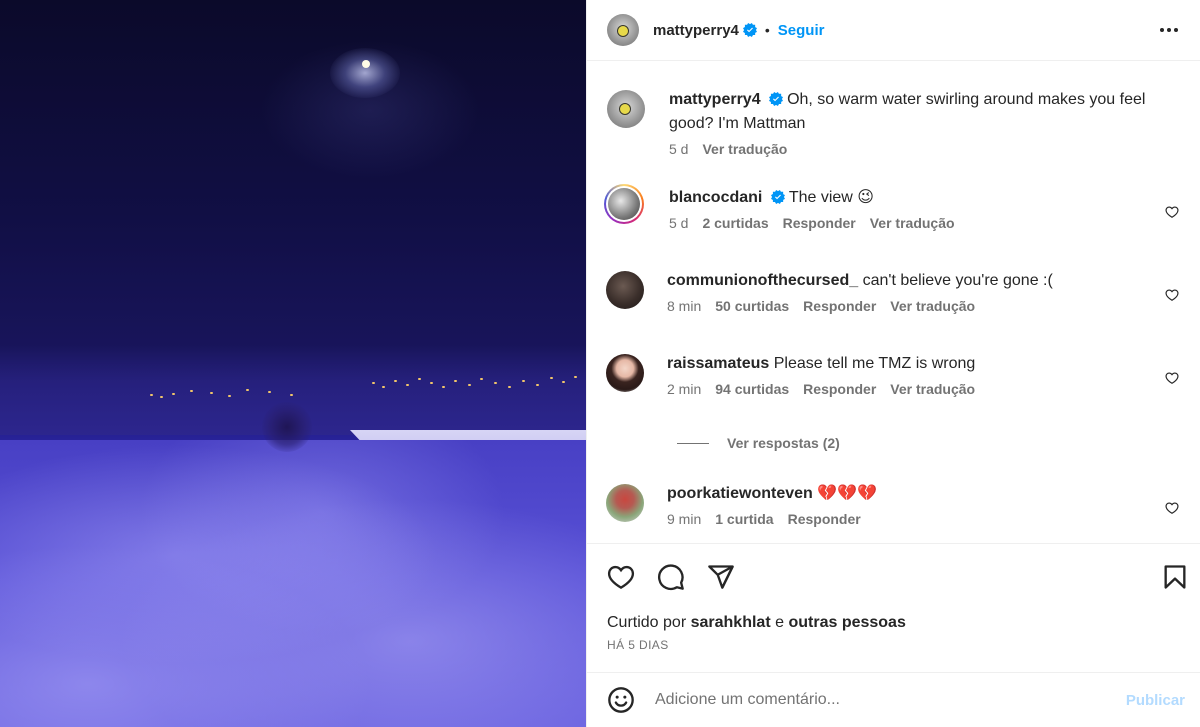 This screenshot has height=727, width=1200. I want to click on comment-body: can't believe you're gone :(, so click(957, 280).